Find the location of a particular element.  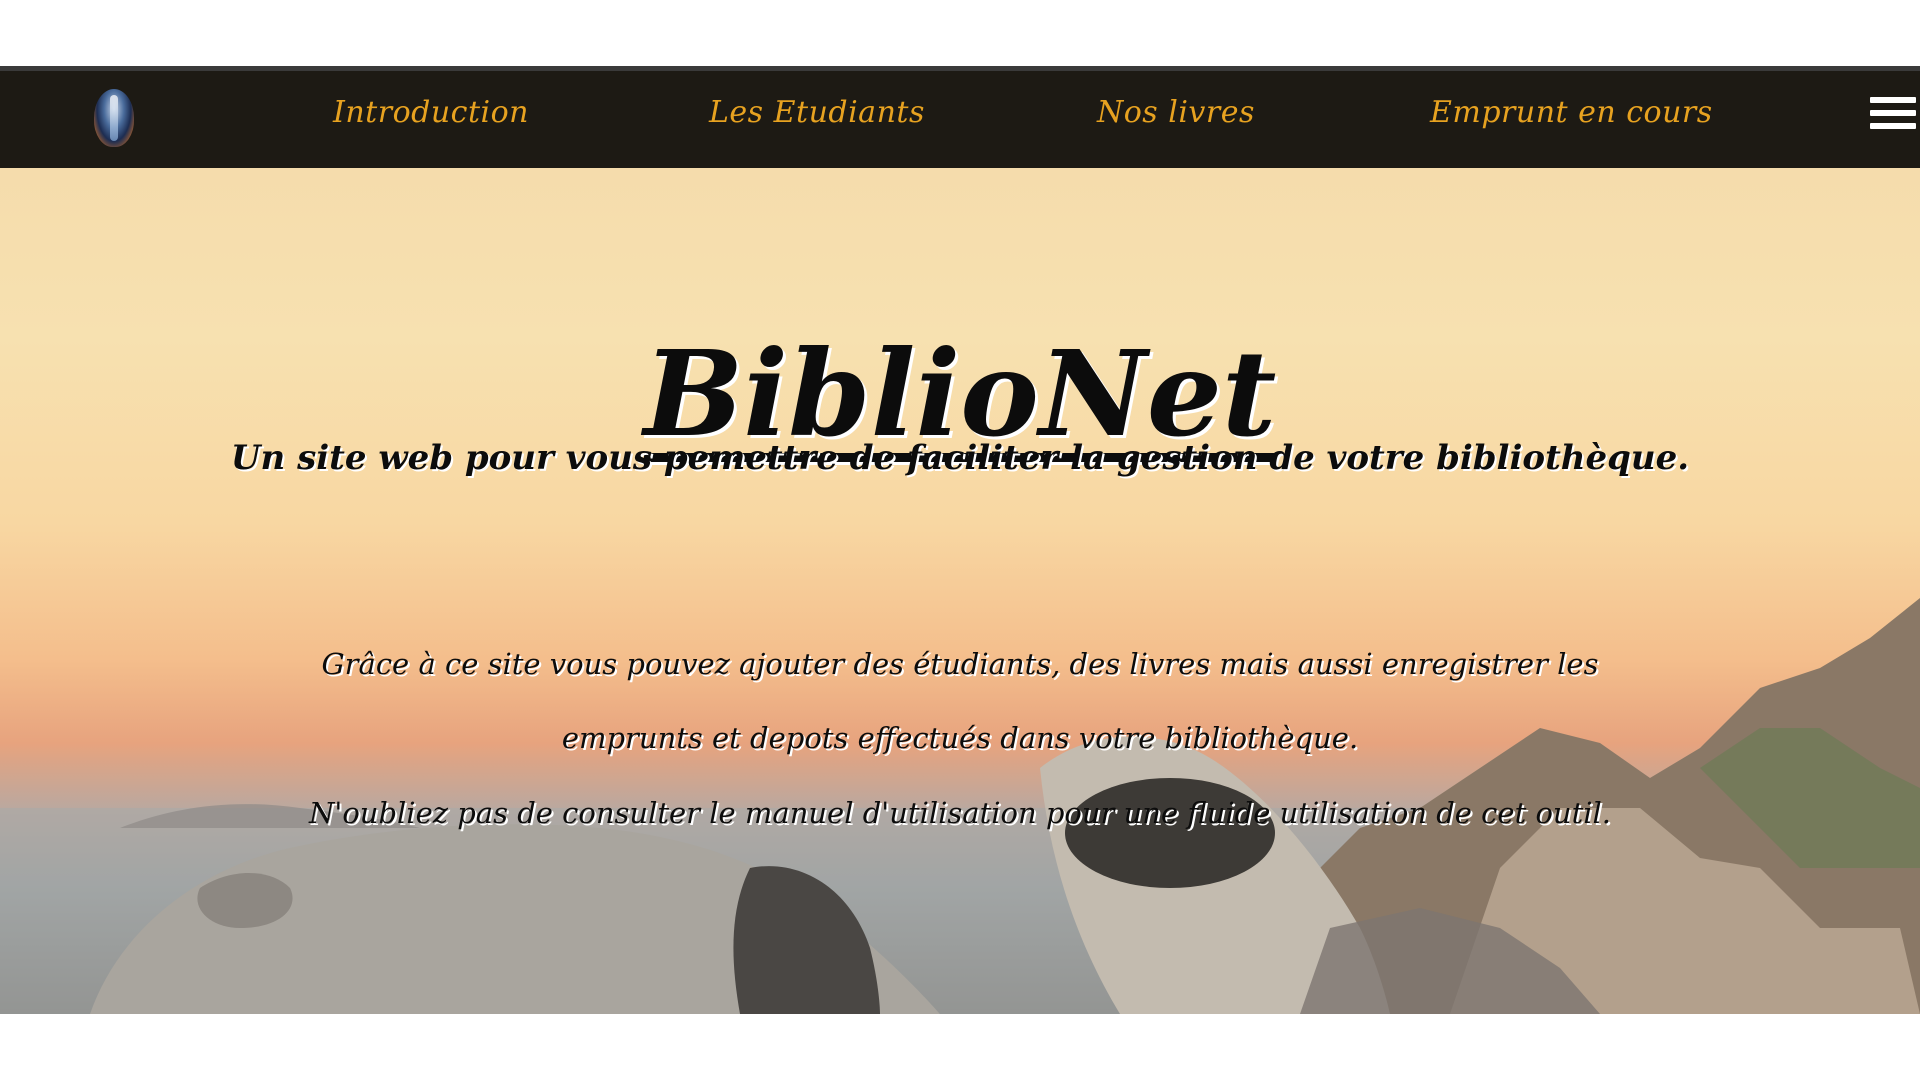

hamburger-menu-icon is located at coordinates (1893, 115).